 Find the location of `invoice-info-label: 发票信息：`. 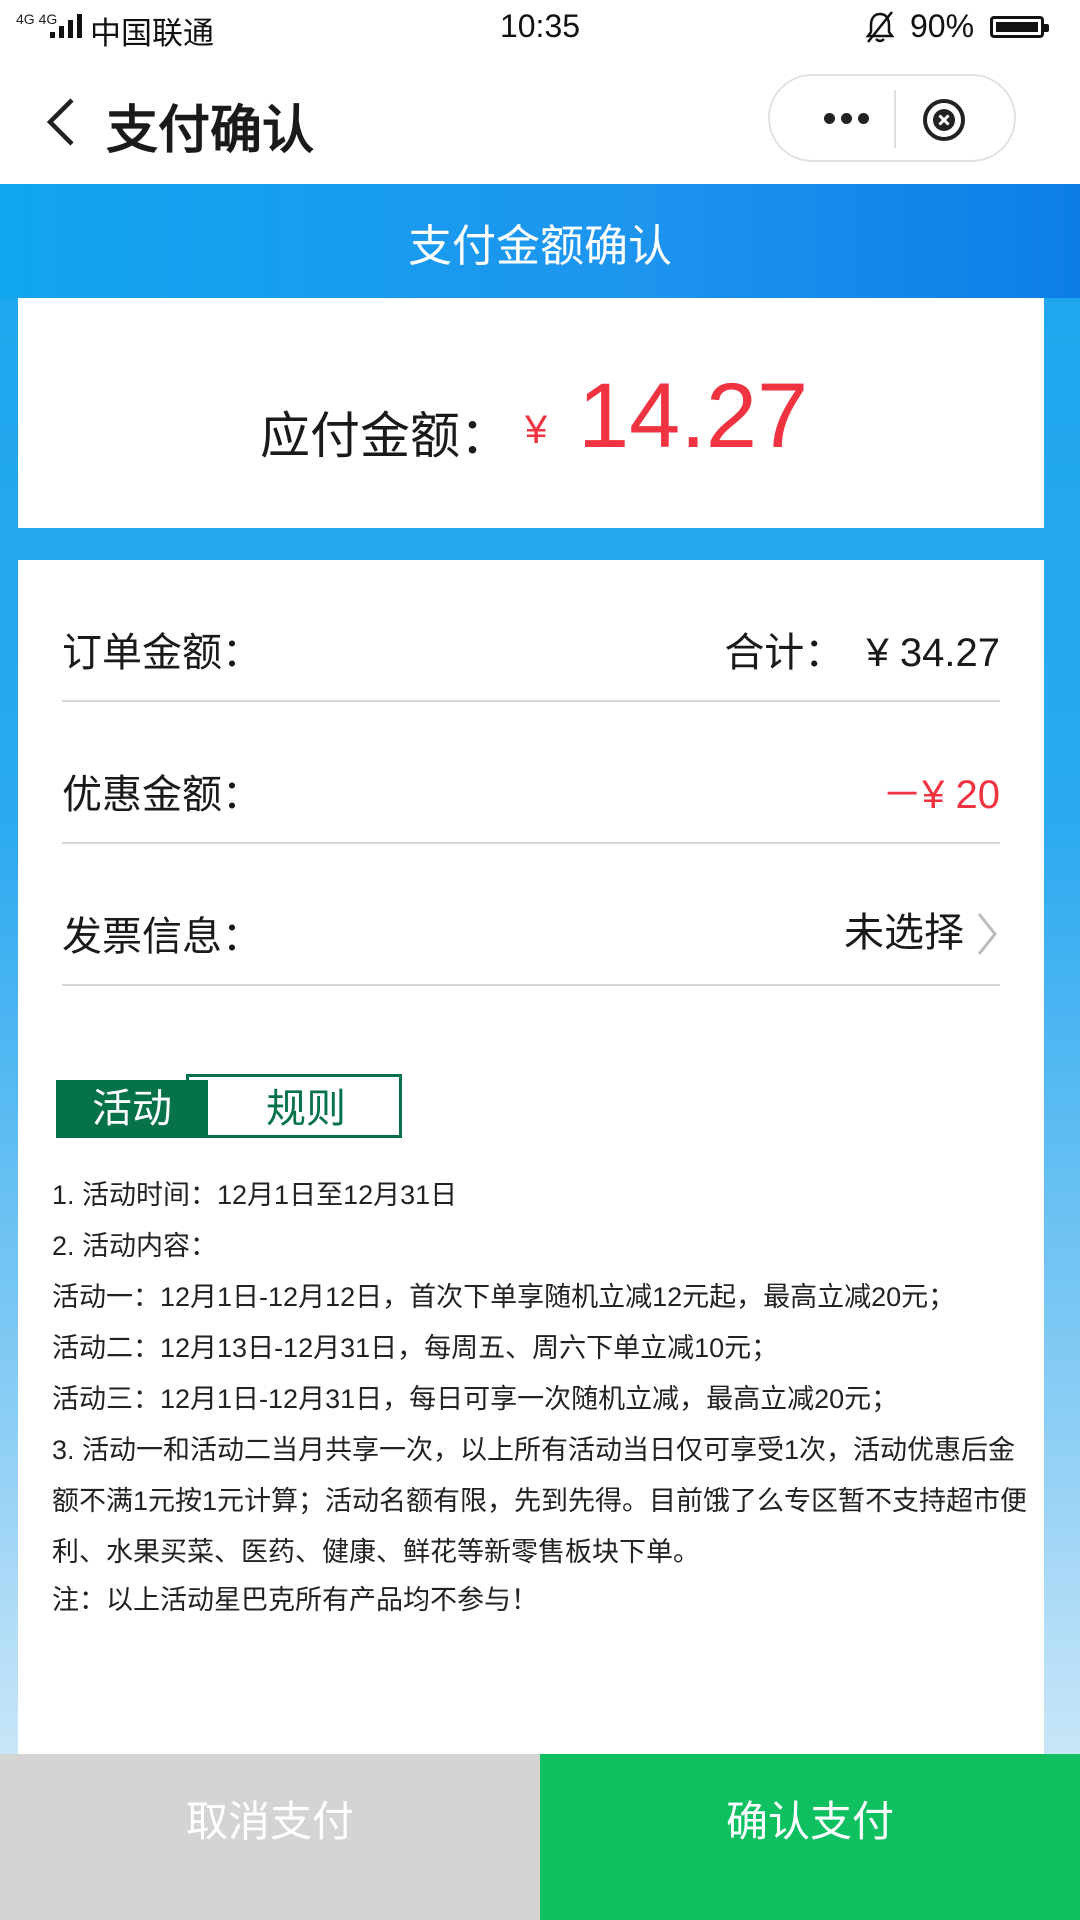

invoice-info-label: 发票信息： is located at coordinates (162, 937).